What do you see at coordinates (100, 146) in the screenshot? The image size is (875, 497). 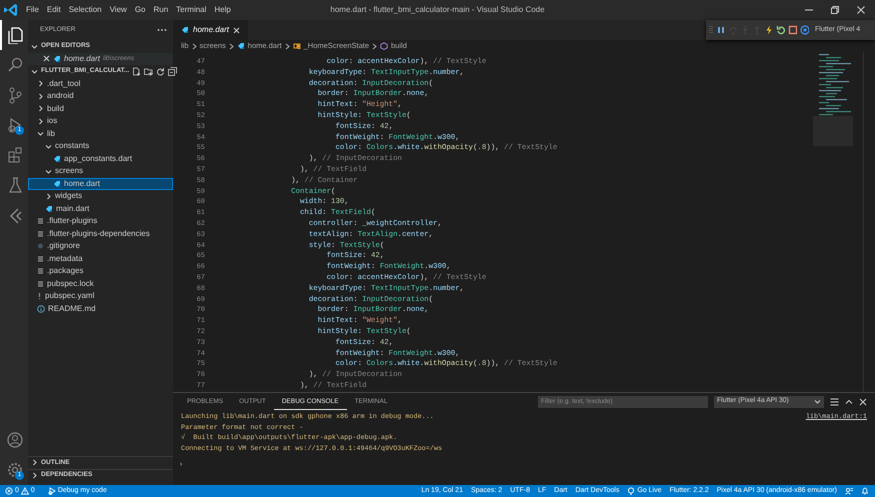 I see `folder-item: constants` at bounding box center [100, 146].